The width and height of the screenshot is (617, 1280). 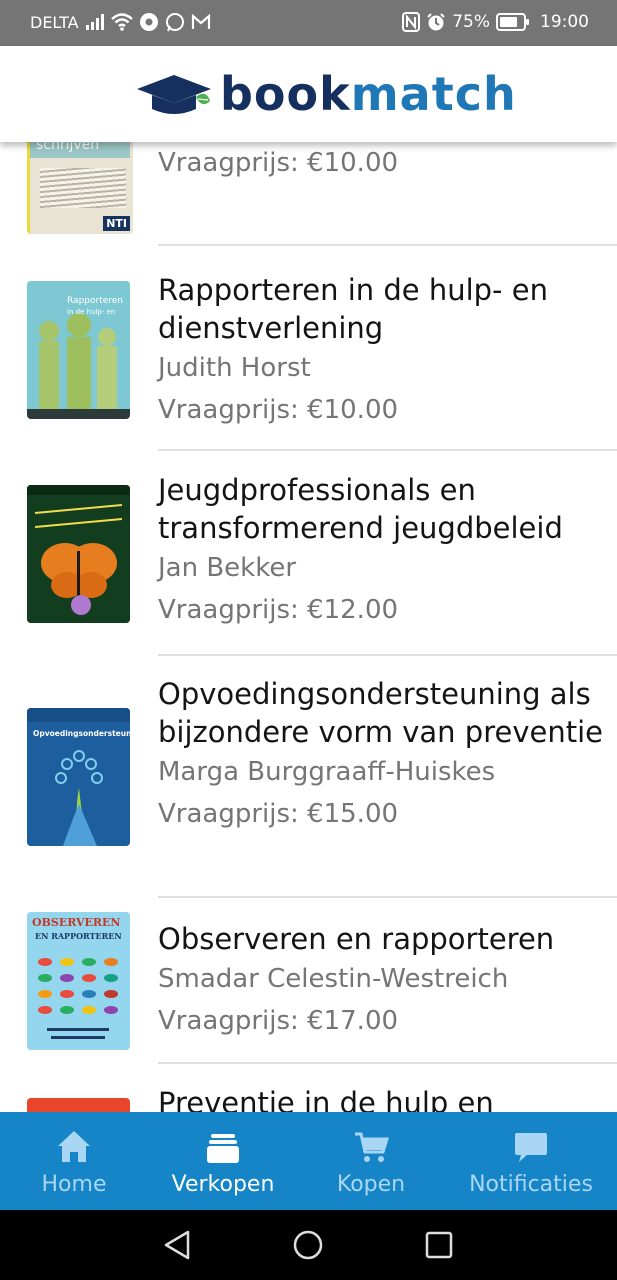 What do you see at coordinates (512, 22) in the screenshot?
I see `battery-icon` at bounding box center [512, 22].